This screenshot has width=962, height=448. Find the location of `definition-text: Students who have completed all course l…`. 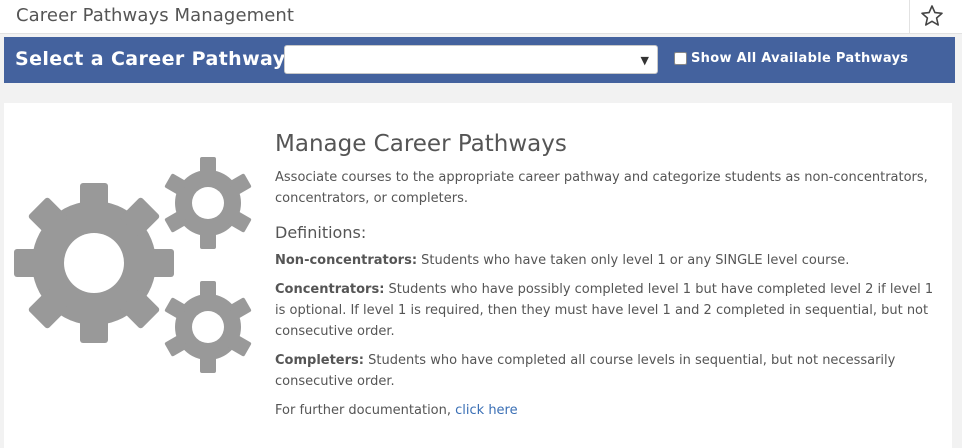

definition-text: Students who have completed all course l… is located at coordinates (585, 371).